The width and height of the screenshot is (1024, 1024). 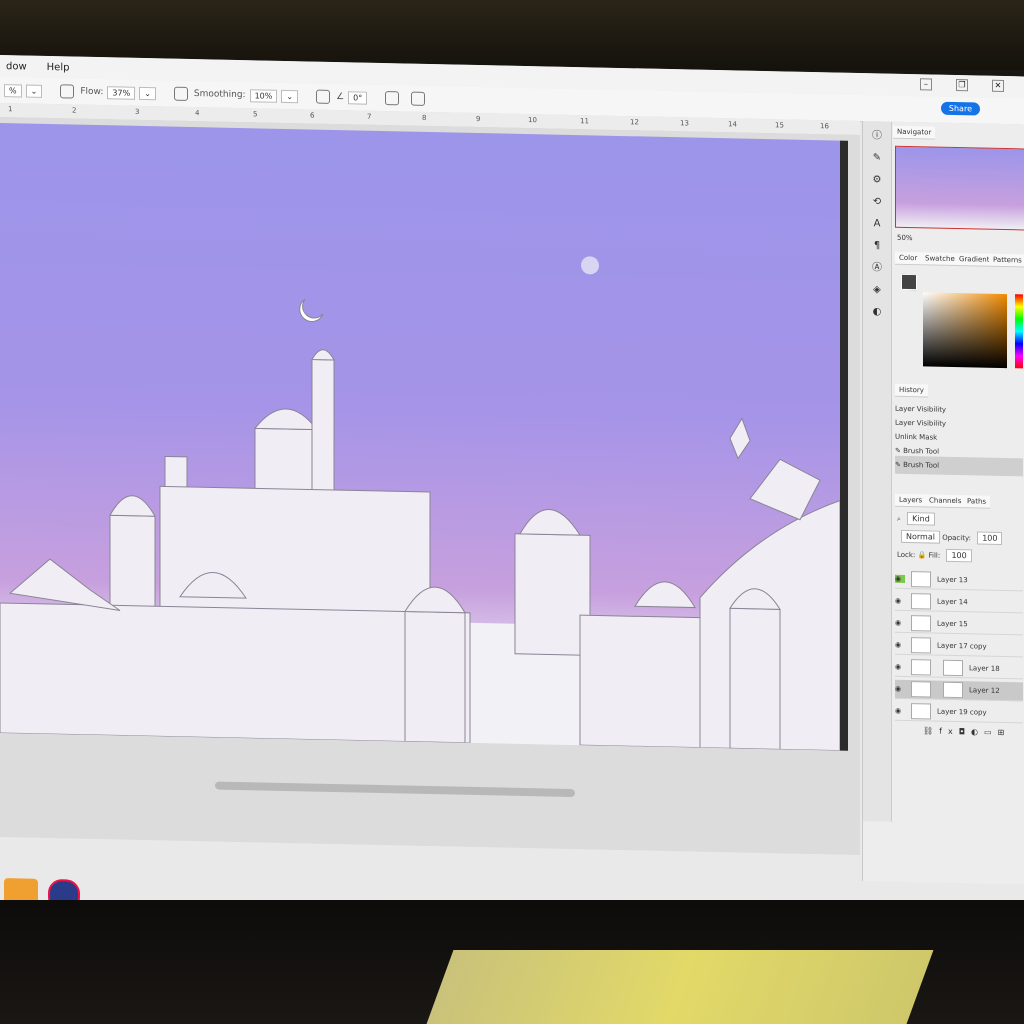 What do you see at coordinates (877, 224) in the screenshot?
I see `character-icon: A` at bounding box center [877, 224].